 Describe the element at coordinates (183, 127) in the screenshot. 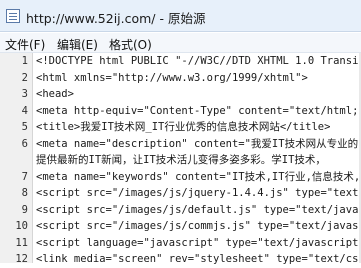

I see `code-line: <title>我爱IT技术网_IT行业优秀的信息技术网站</title>` at that location.